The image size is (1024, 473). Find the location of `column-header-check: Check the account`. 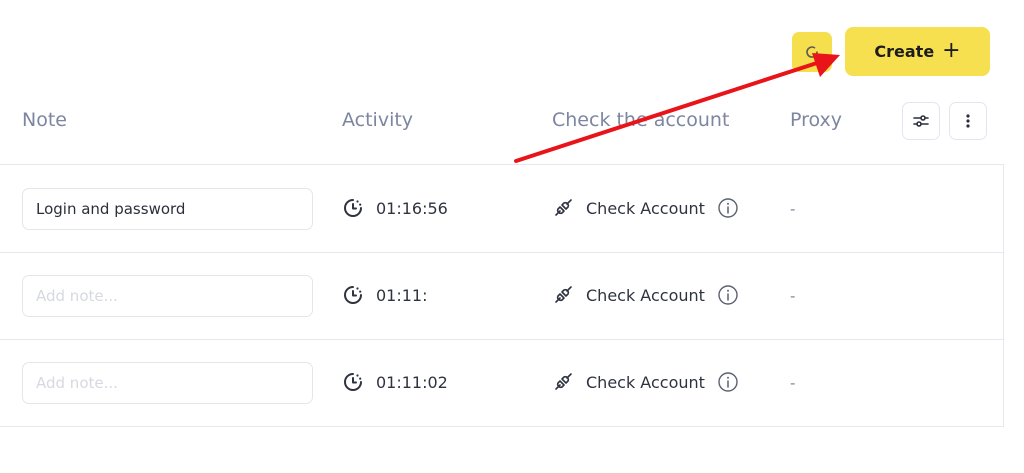

column-header-check: Check the account is located at coordinates (641, 120).